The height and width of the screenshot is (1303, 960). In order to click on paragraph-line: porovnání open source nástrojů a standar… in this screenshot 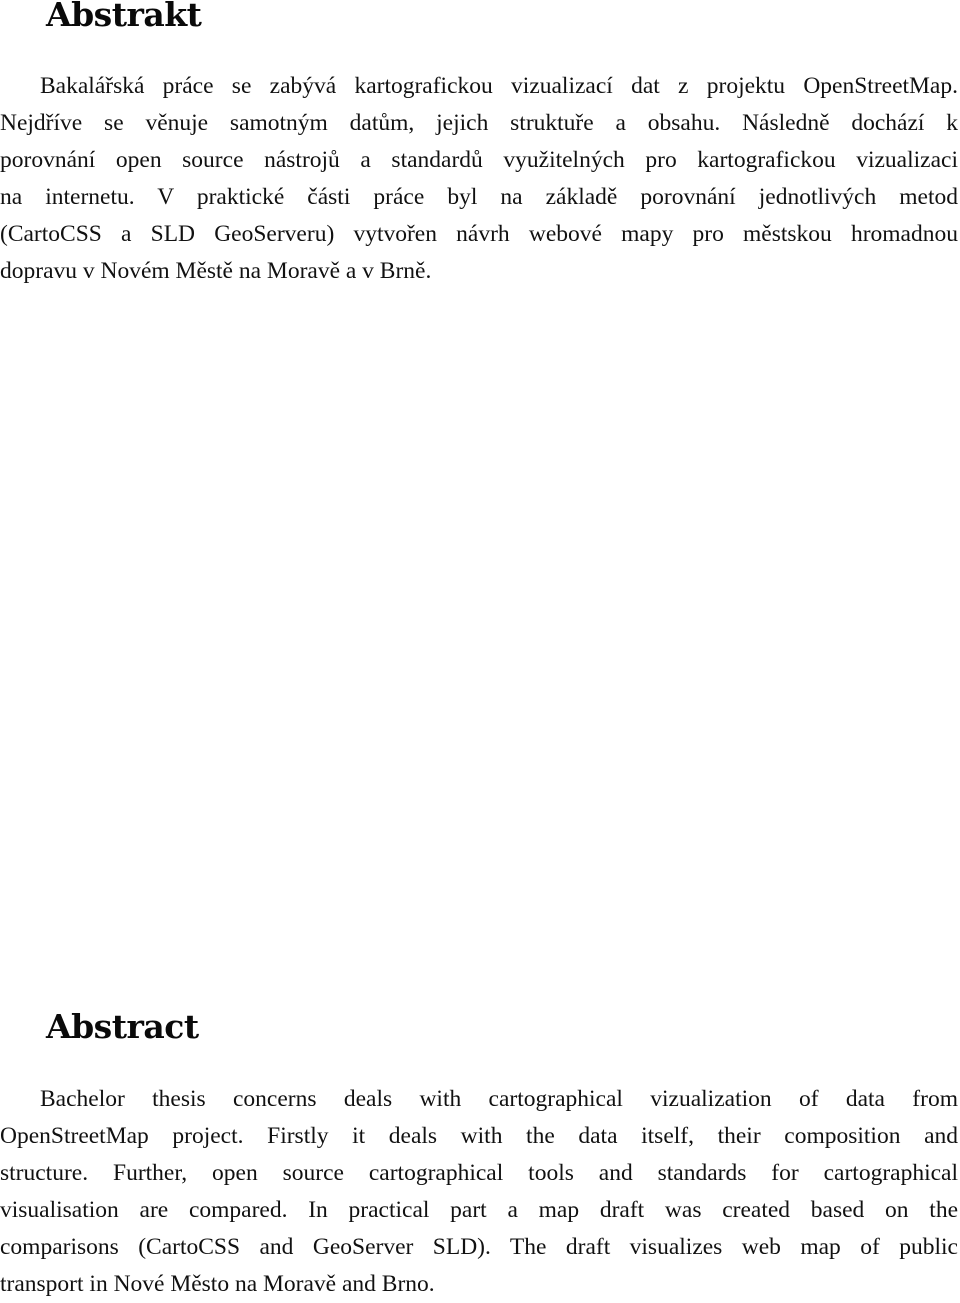, I will do `click(479, 160)`.